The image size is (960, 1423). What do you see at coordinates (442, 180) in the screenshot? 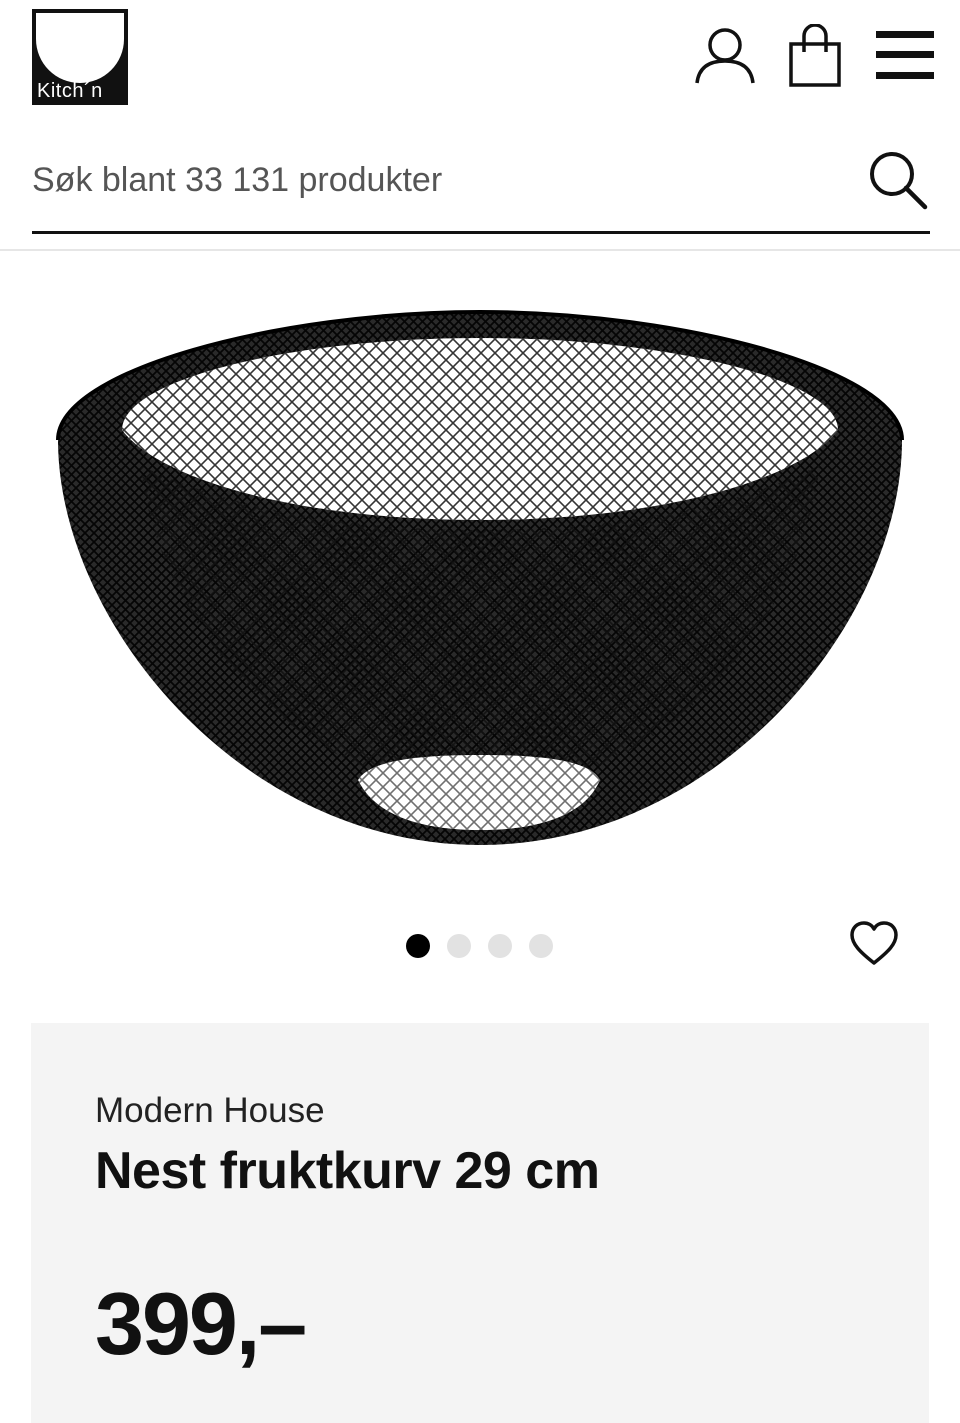
I see `search-input` at bounding box center [442, 180].